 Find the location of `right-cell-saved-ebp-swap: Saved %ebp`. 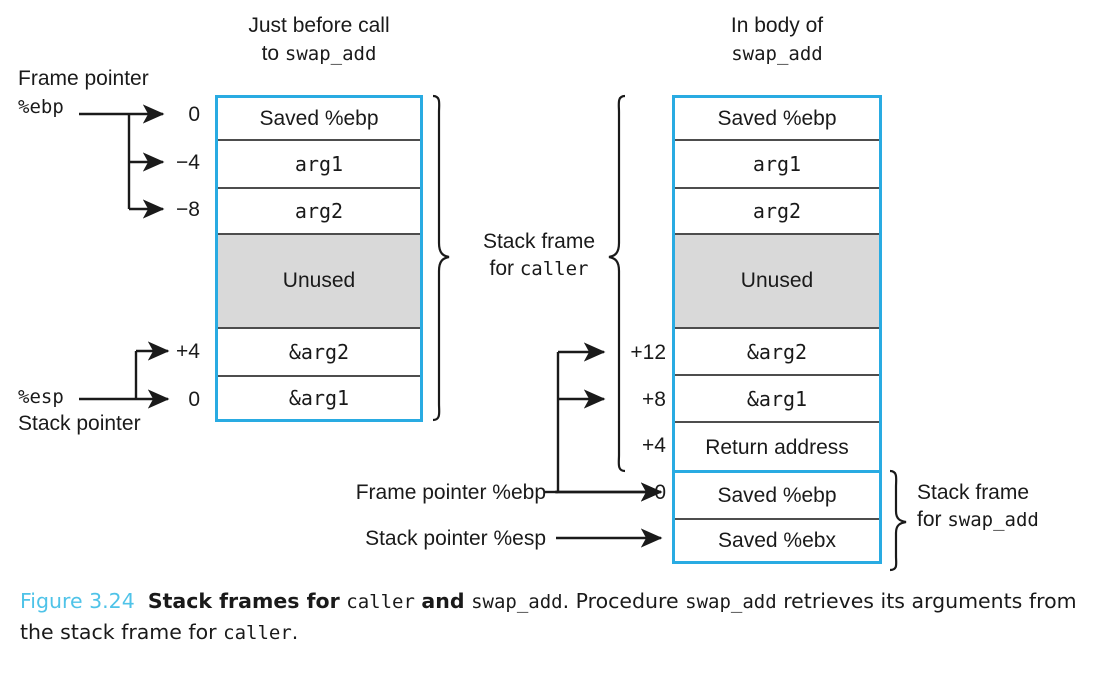

right-cell-saved-ebp-swap: Saved %ebp is located at coordinates (777, 496).